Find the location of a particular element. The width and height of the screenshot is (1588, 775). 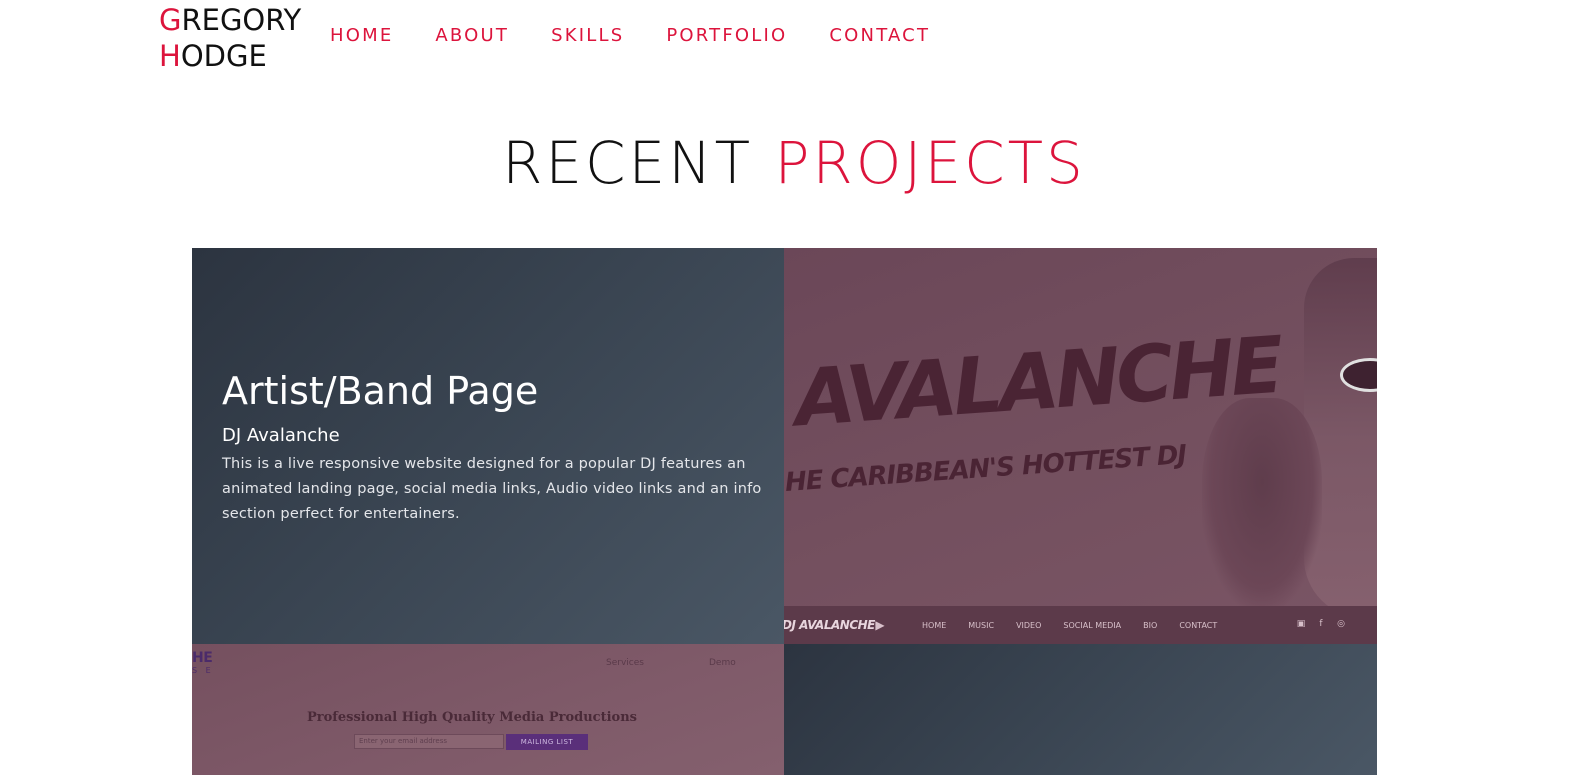

preview-mini-nav-item: BIO is located at coordinates (1150, 625).